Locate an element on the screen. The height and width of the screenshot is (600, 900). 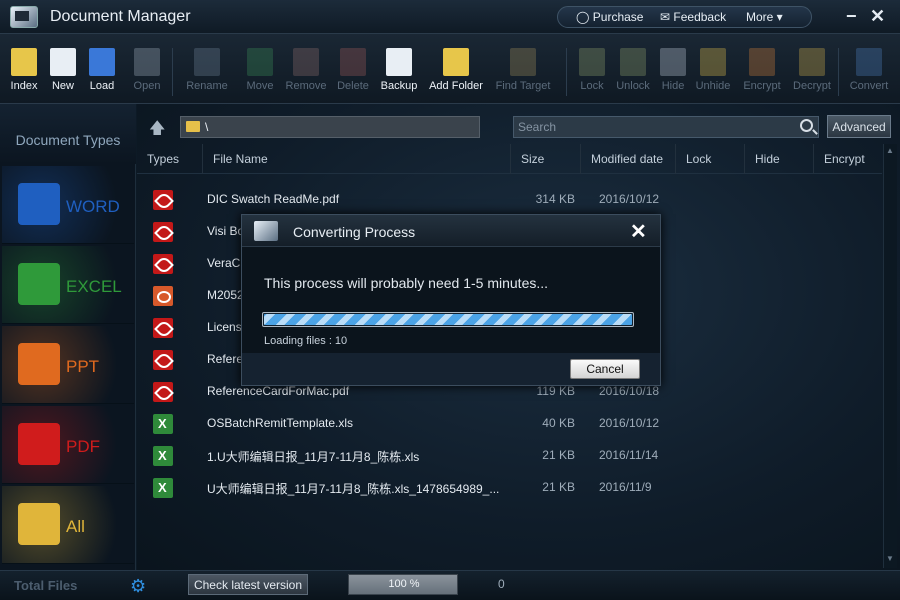
toolbar-label: Encrypt is located at coordinates (762, 86).